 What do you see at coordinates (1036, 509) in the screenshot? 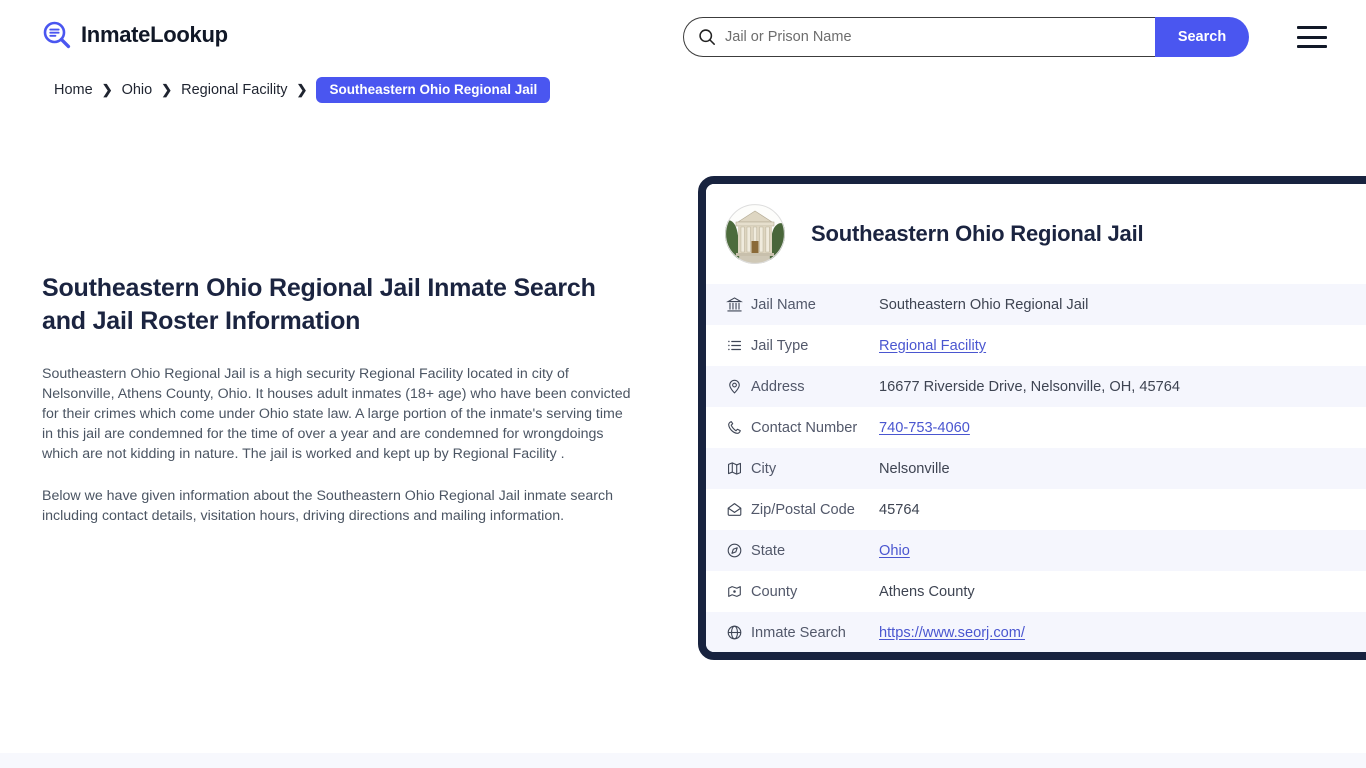
I see `table-row: Zip/Postal Code 45764` at bounding box center [1036, 509].